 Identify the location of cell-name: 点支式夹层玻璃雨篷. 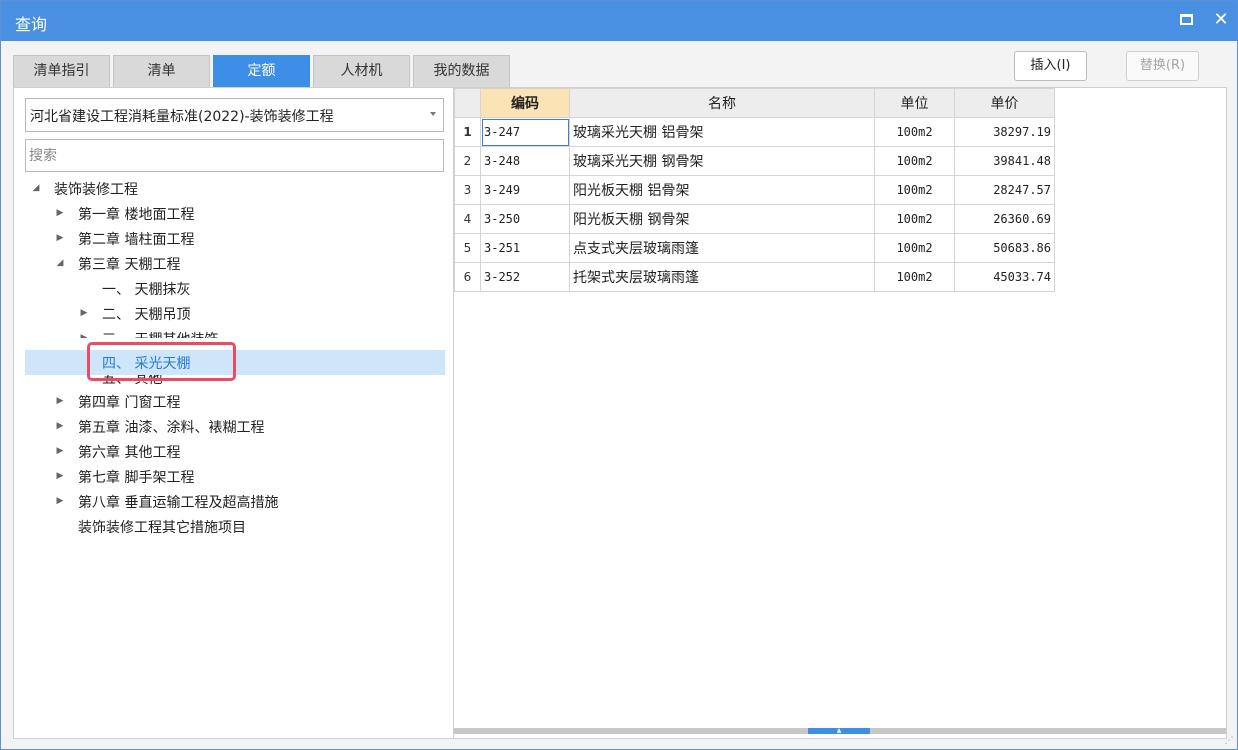
(722, 248).